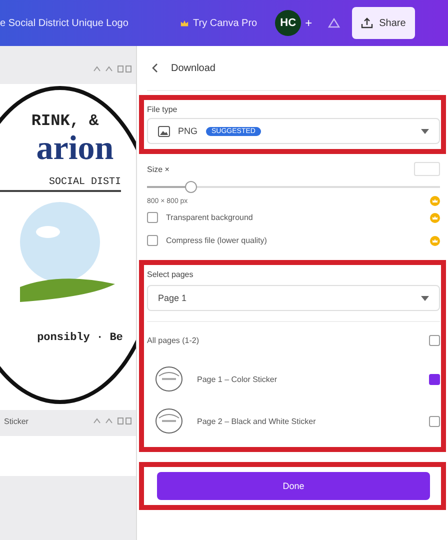 This screenshot has width=448, height=540. I want to click on logo-name: arion, so click(74, 149).